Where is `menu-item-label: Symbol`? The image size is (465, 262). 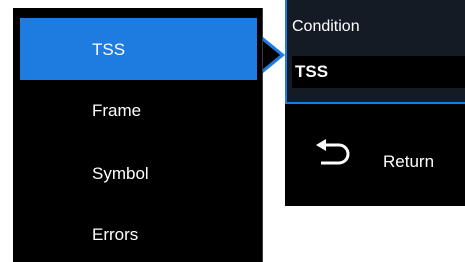
menu-item-label: Symbol is located at coordinates (120, 173).